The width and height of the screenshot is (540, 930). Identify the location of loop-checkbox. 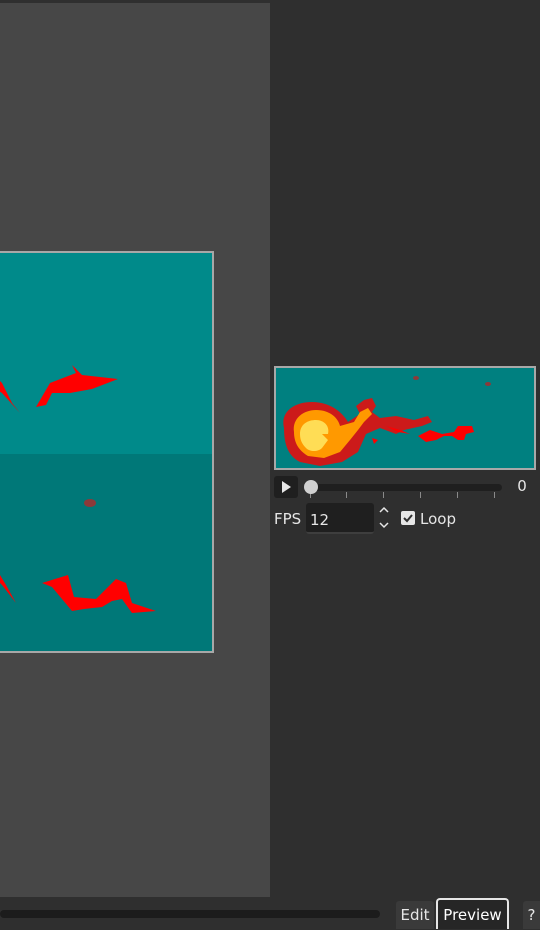
(408, 518).